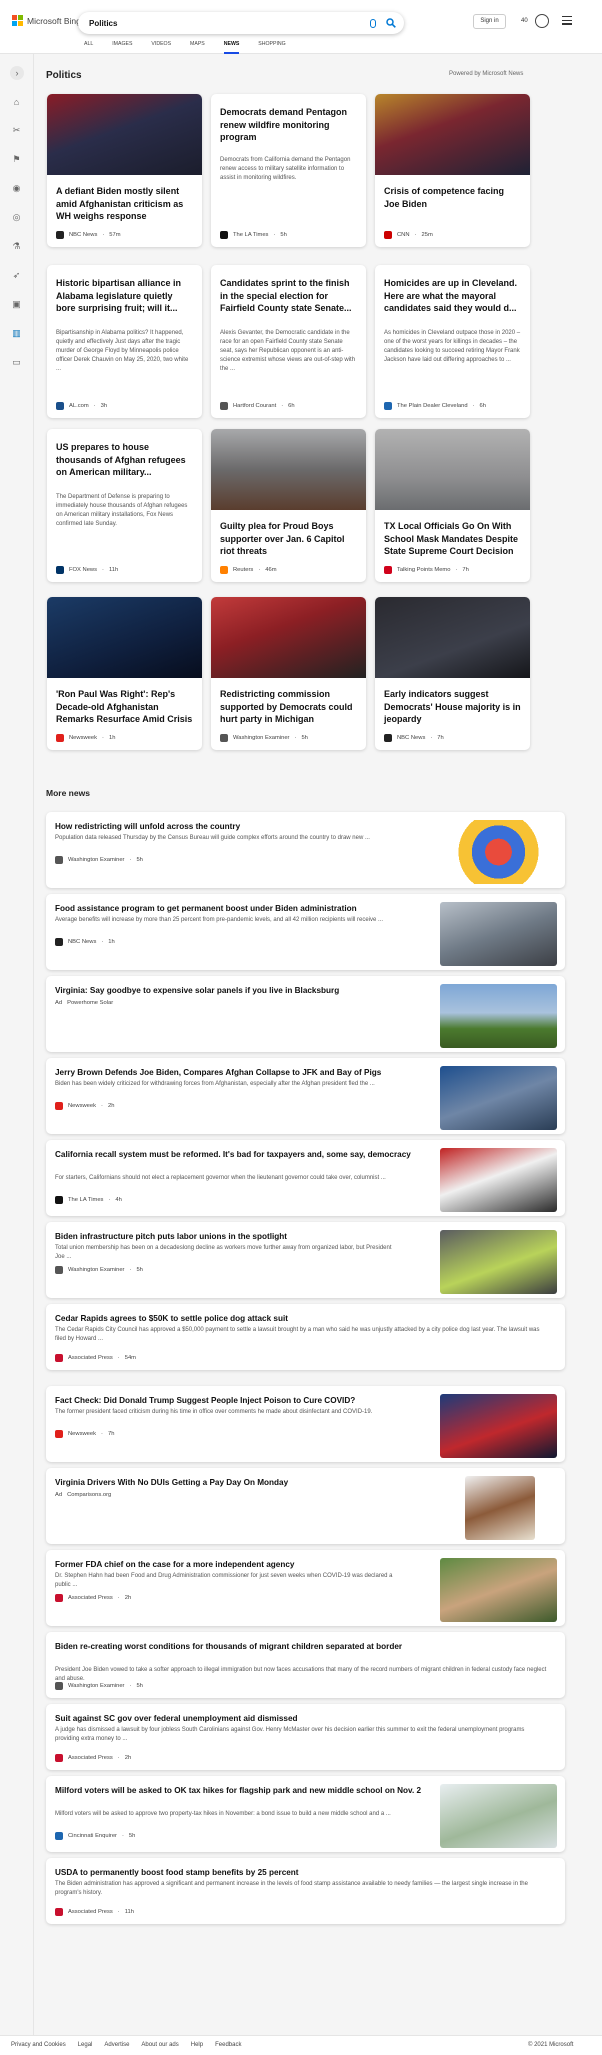 The height and width of the screenshot is (2055, 602). I want to click on menu-icon, so click(567, 21).